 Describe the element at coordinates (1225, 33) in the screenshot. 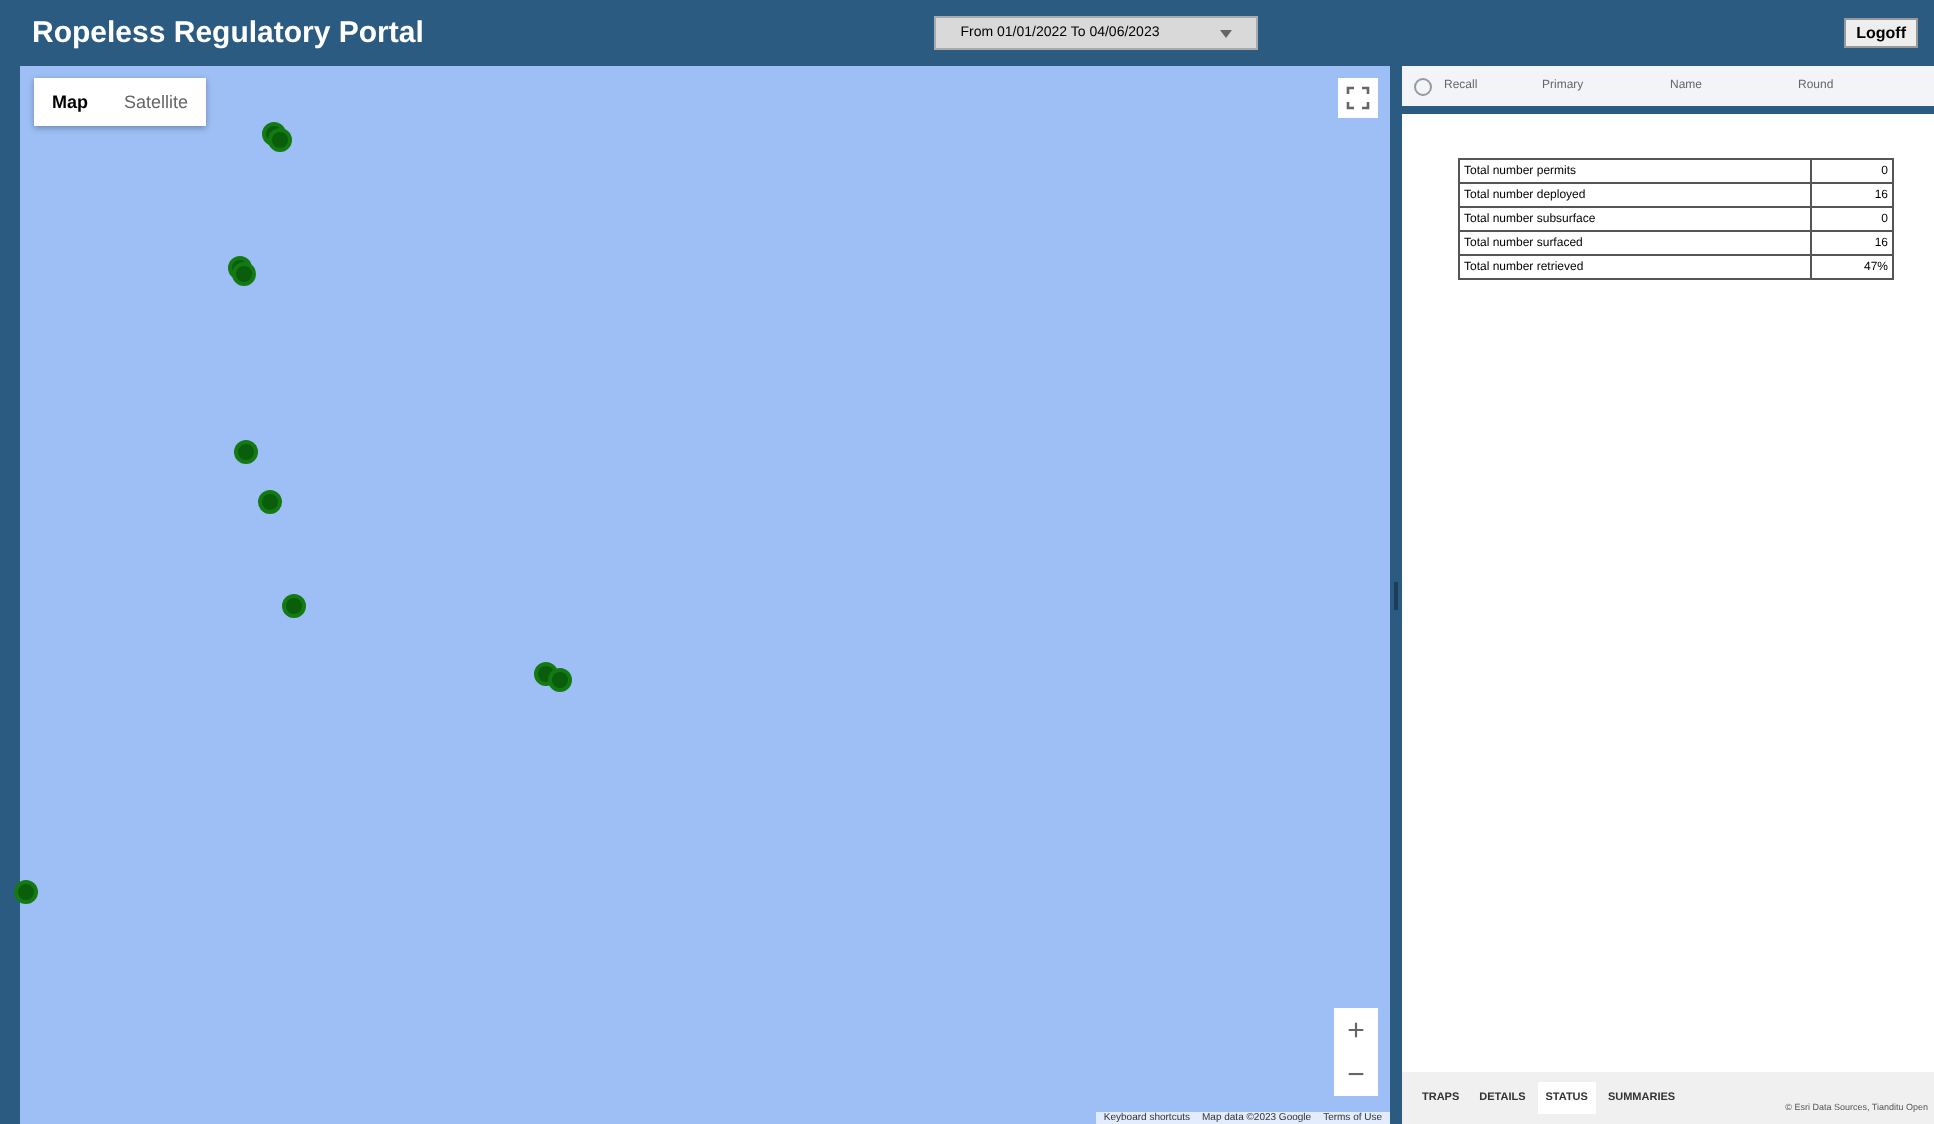

I see `caret-icon` at that location.